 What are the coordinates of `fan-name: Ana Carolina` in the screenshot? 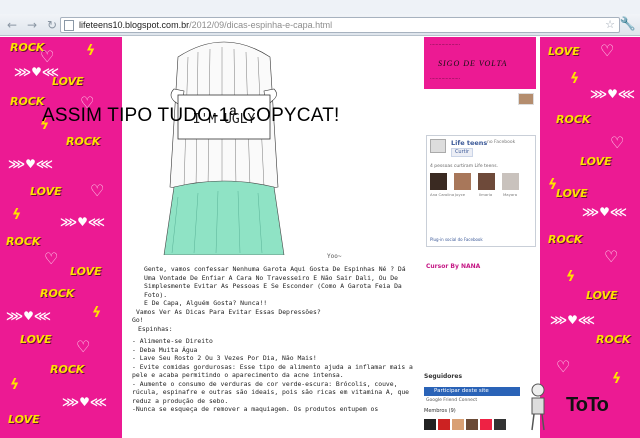 It's located at (442, 194).